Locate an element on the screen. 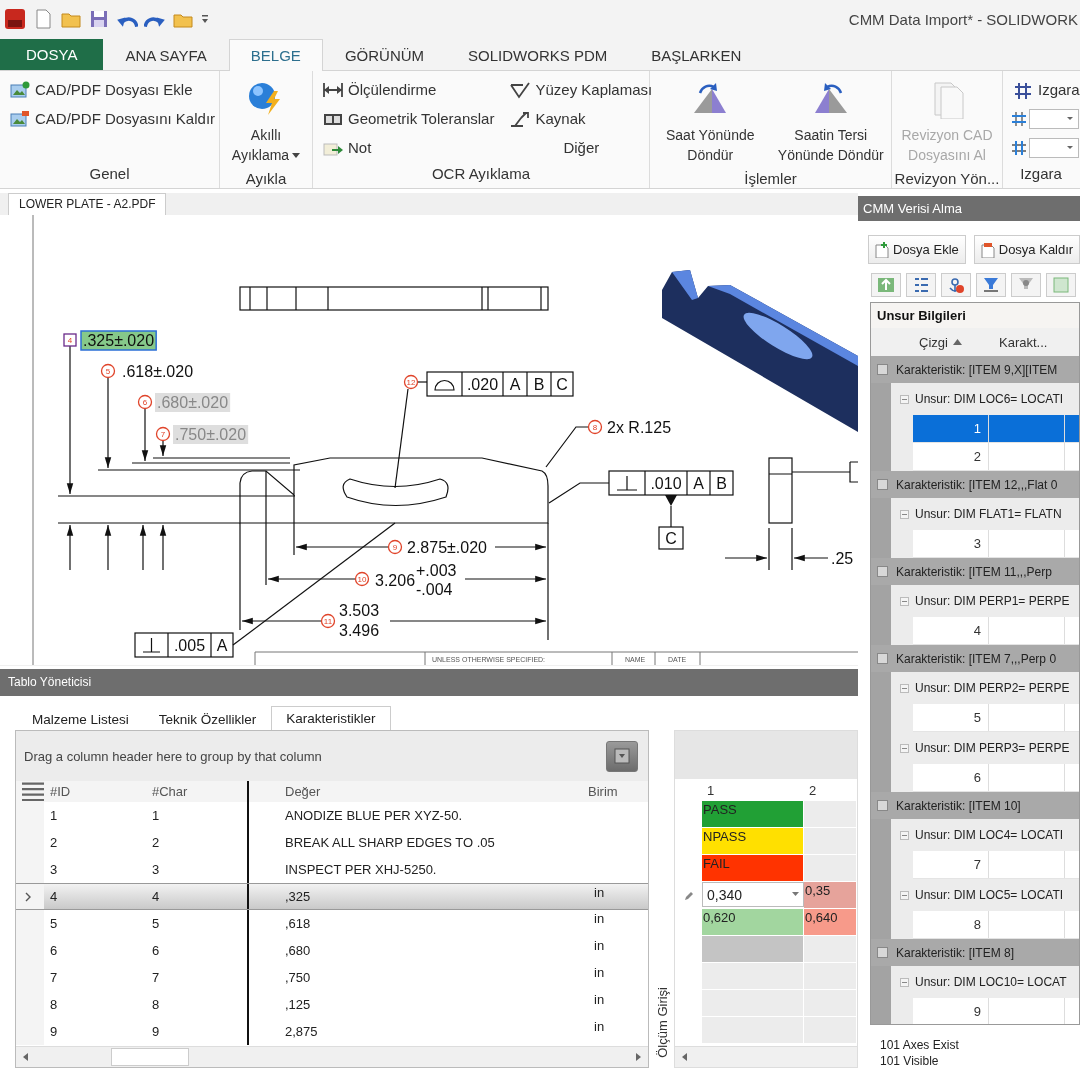 This screenshot has height=1080, width=1080. ribbon-tab: BELGE is located at coordinates (275, 55).